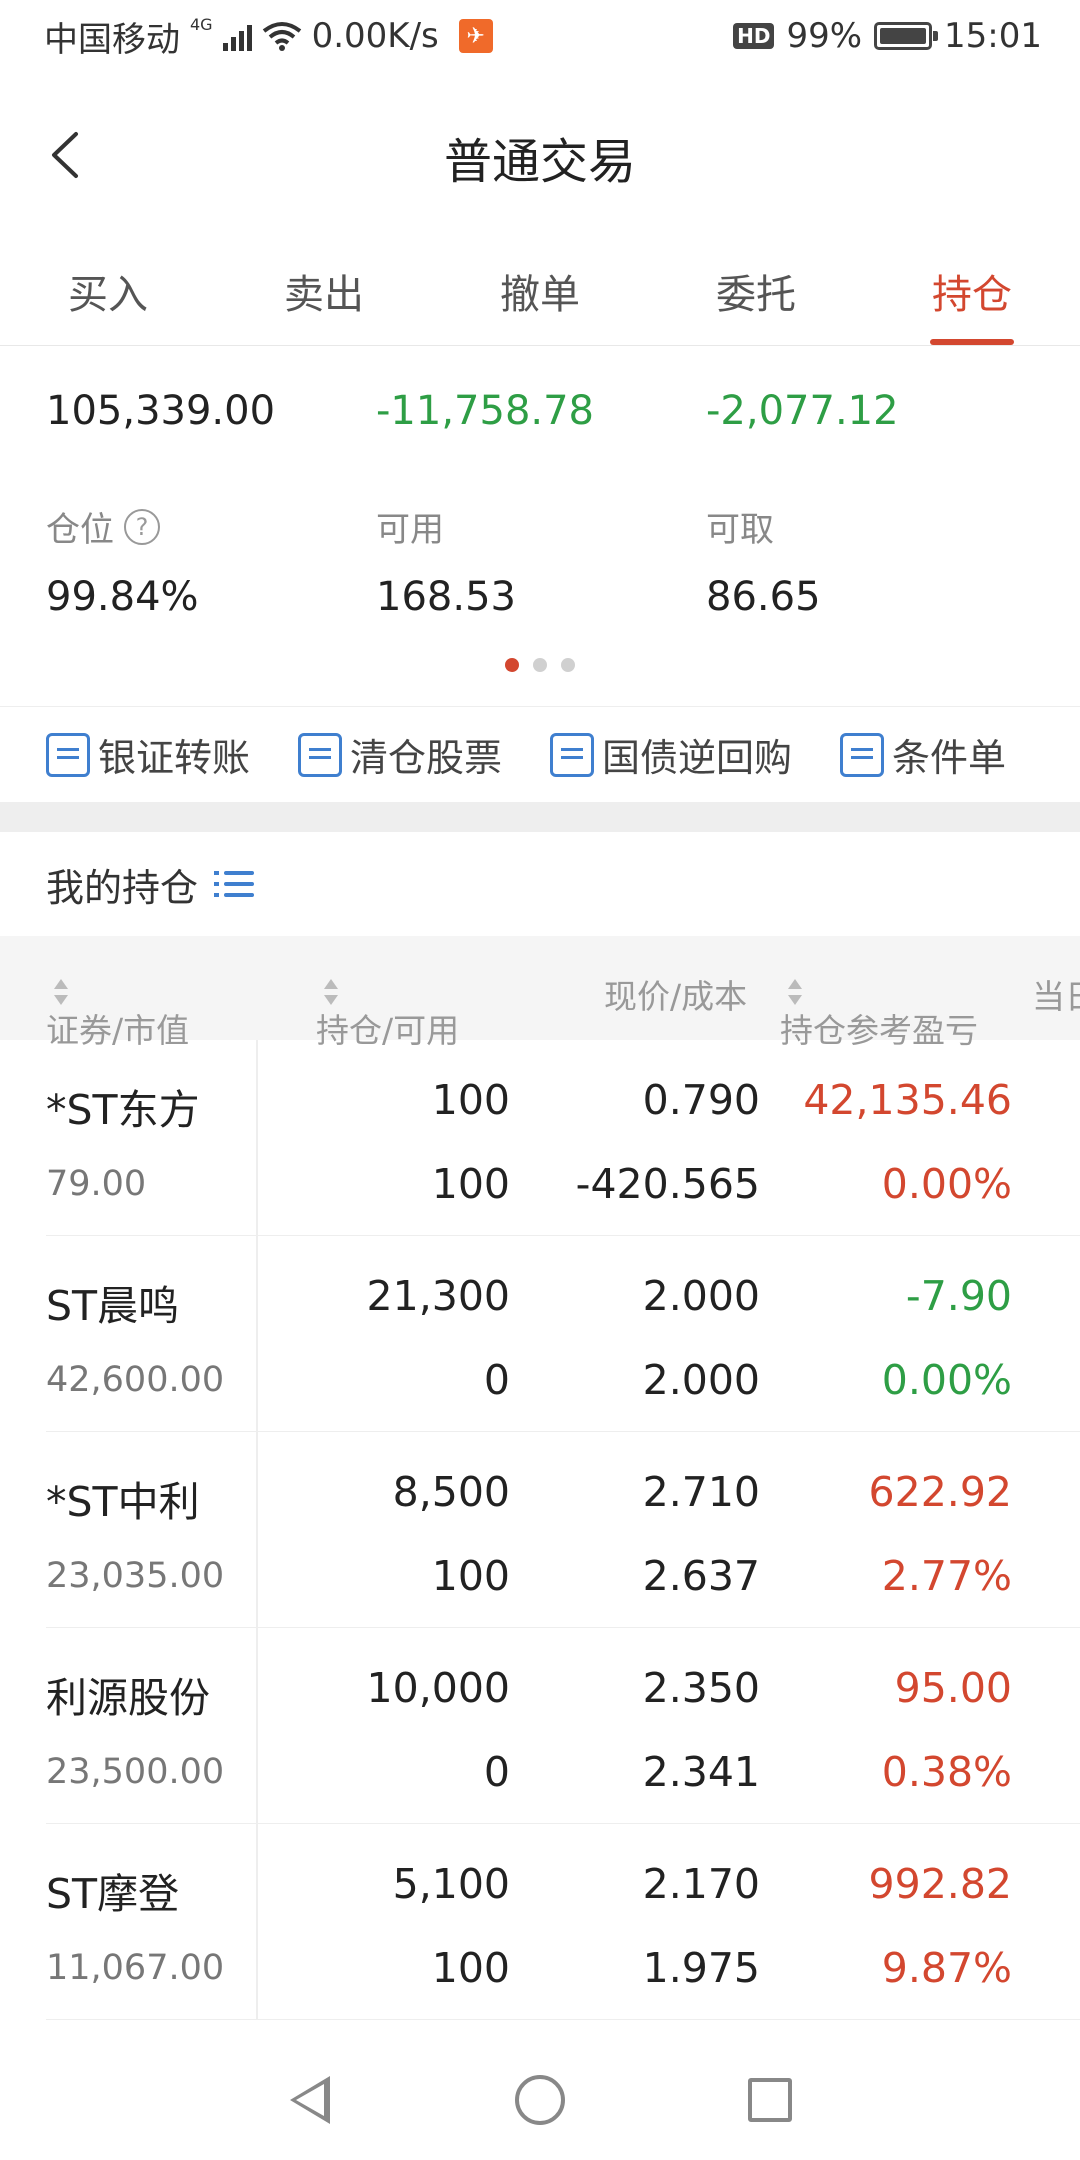 Image resolution: width=1080 pixels, height=2160 pixels. I want to click on header-daily: 当日, so click(1056, 996).